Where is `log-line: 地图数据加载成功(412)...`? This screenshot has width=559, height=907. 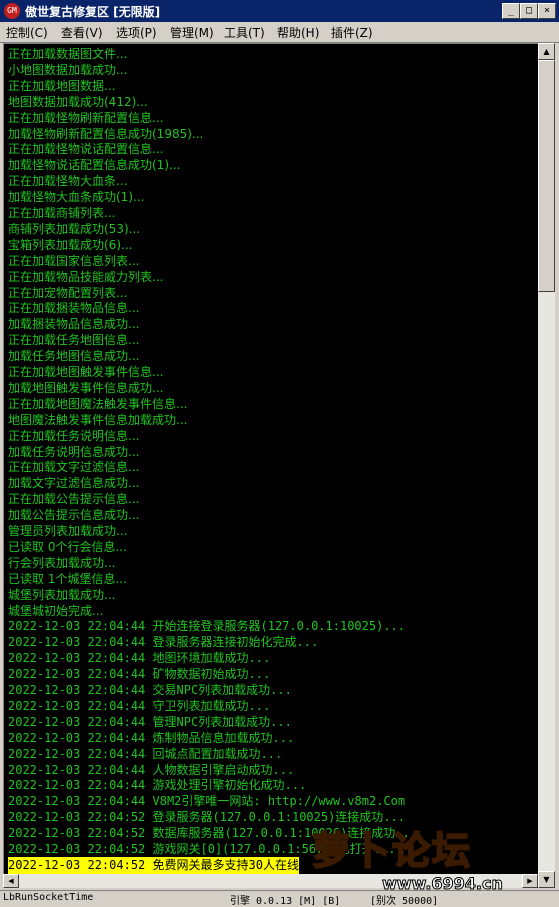
log-line: 地图数据加载成功(412)... is located at coordinates (78, 101).